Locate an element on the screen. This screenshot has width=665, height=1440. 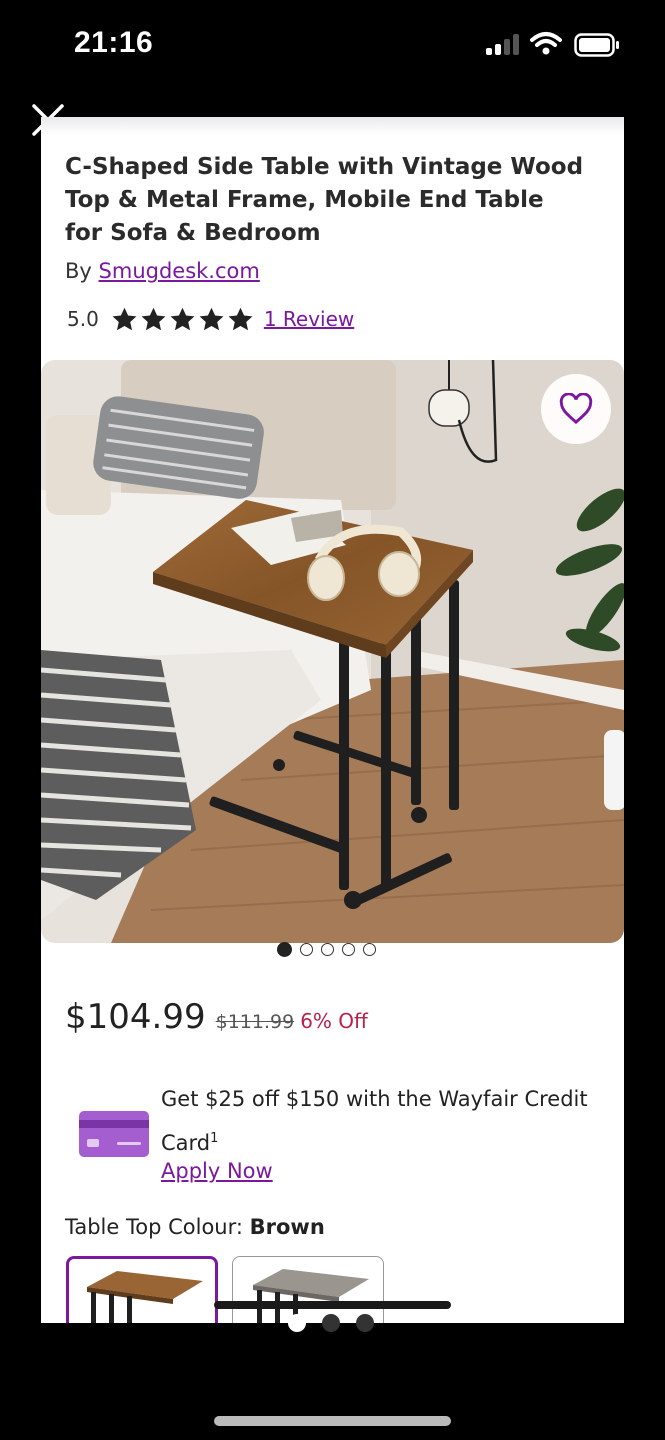
colour-label-text: Table Top Colour: is located at coordinates (154, 1227).